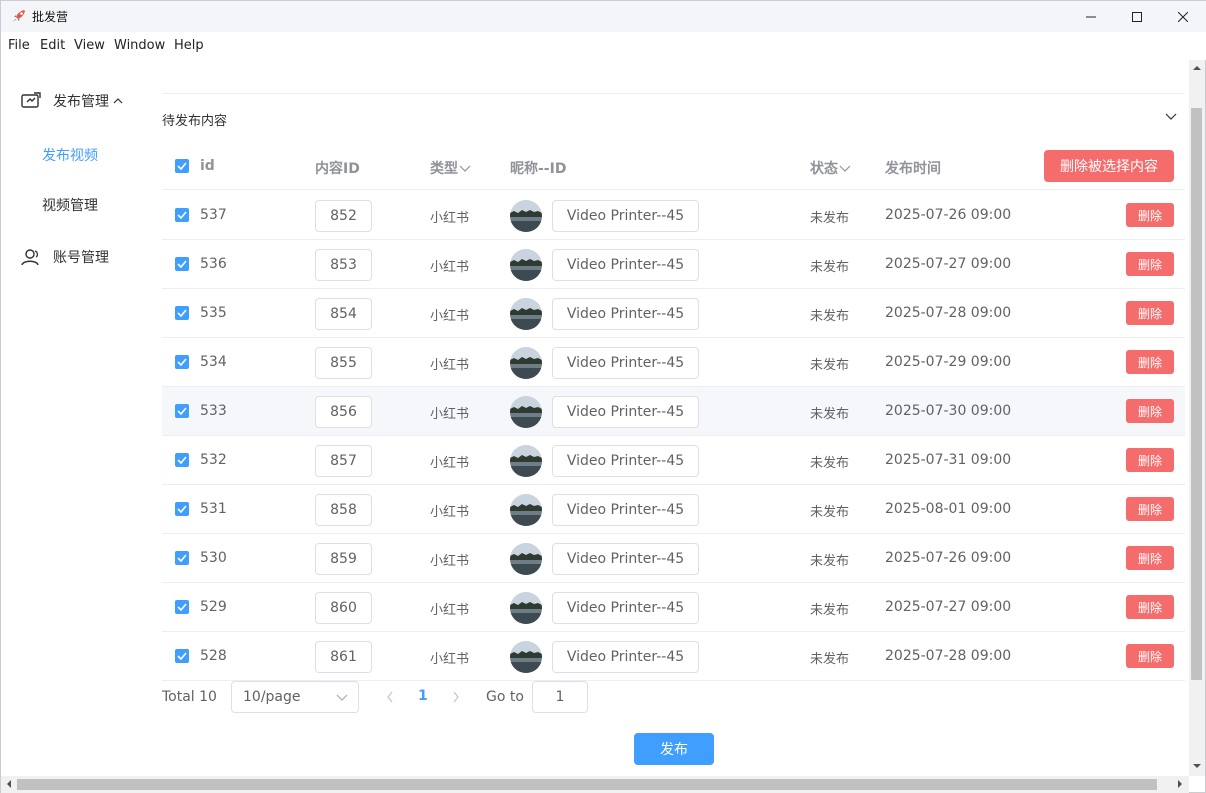  I want to click on content-id-input: 861, so click(343, 657).